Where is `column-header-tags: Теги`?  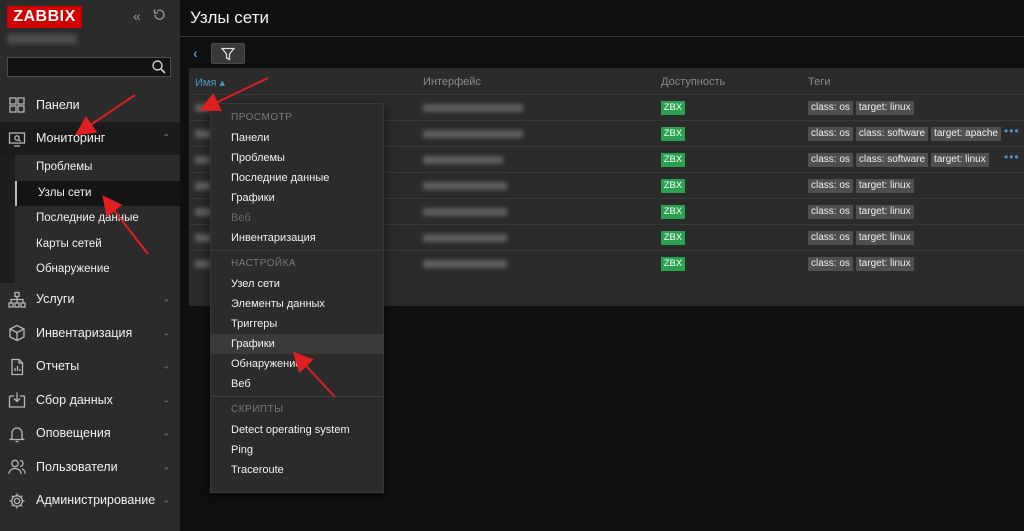 column-header-tags: Теги is located at coordinates (819, 82).